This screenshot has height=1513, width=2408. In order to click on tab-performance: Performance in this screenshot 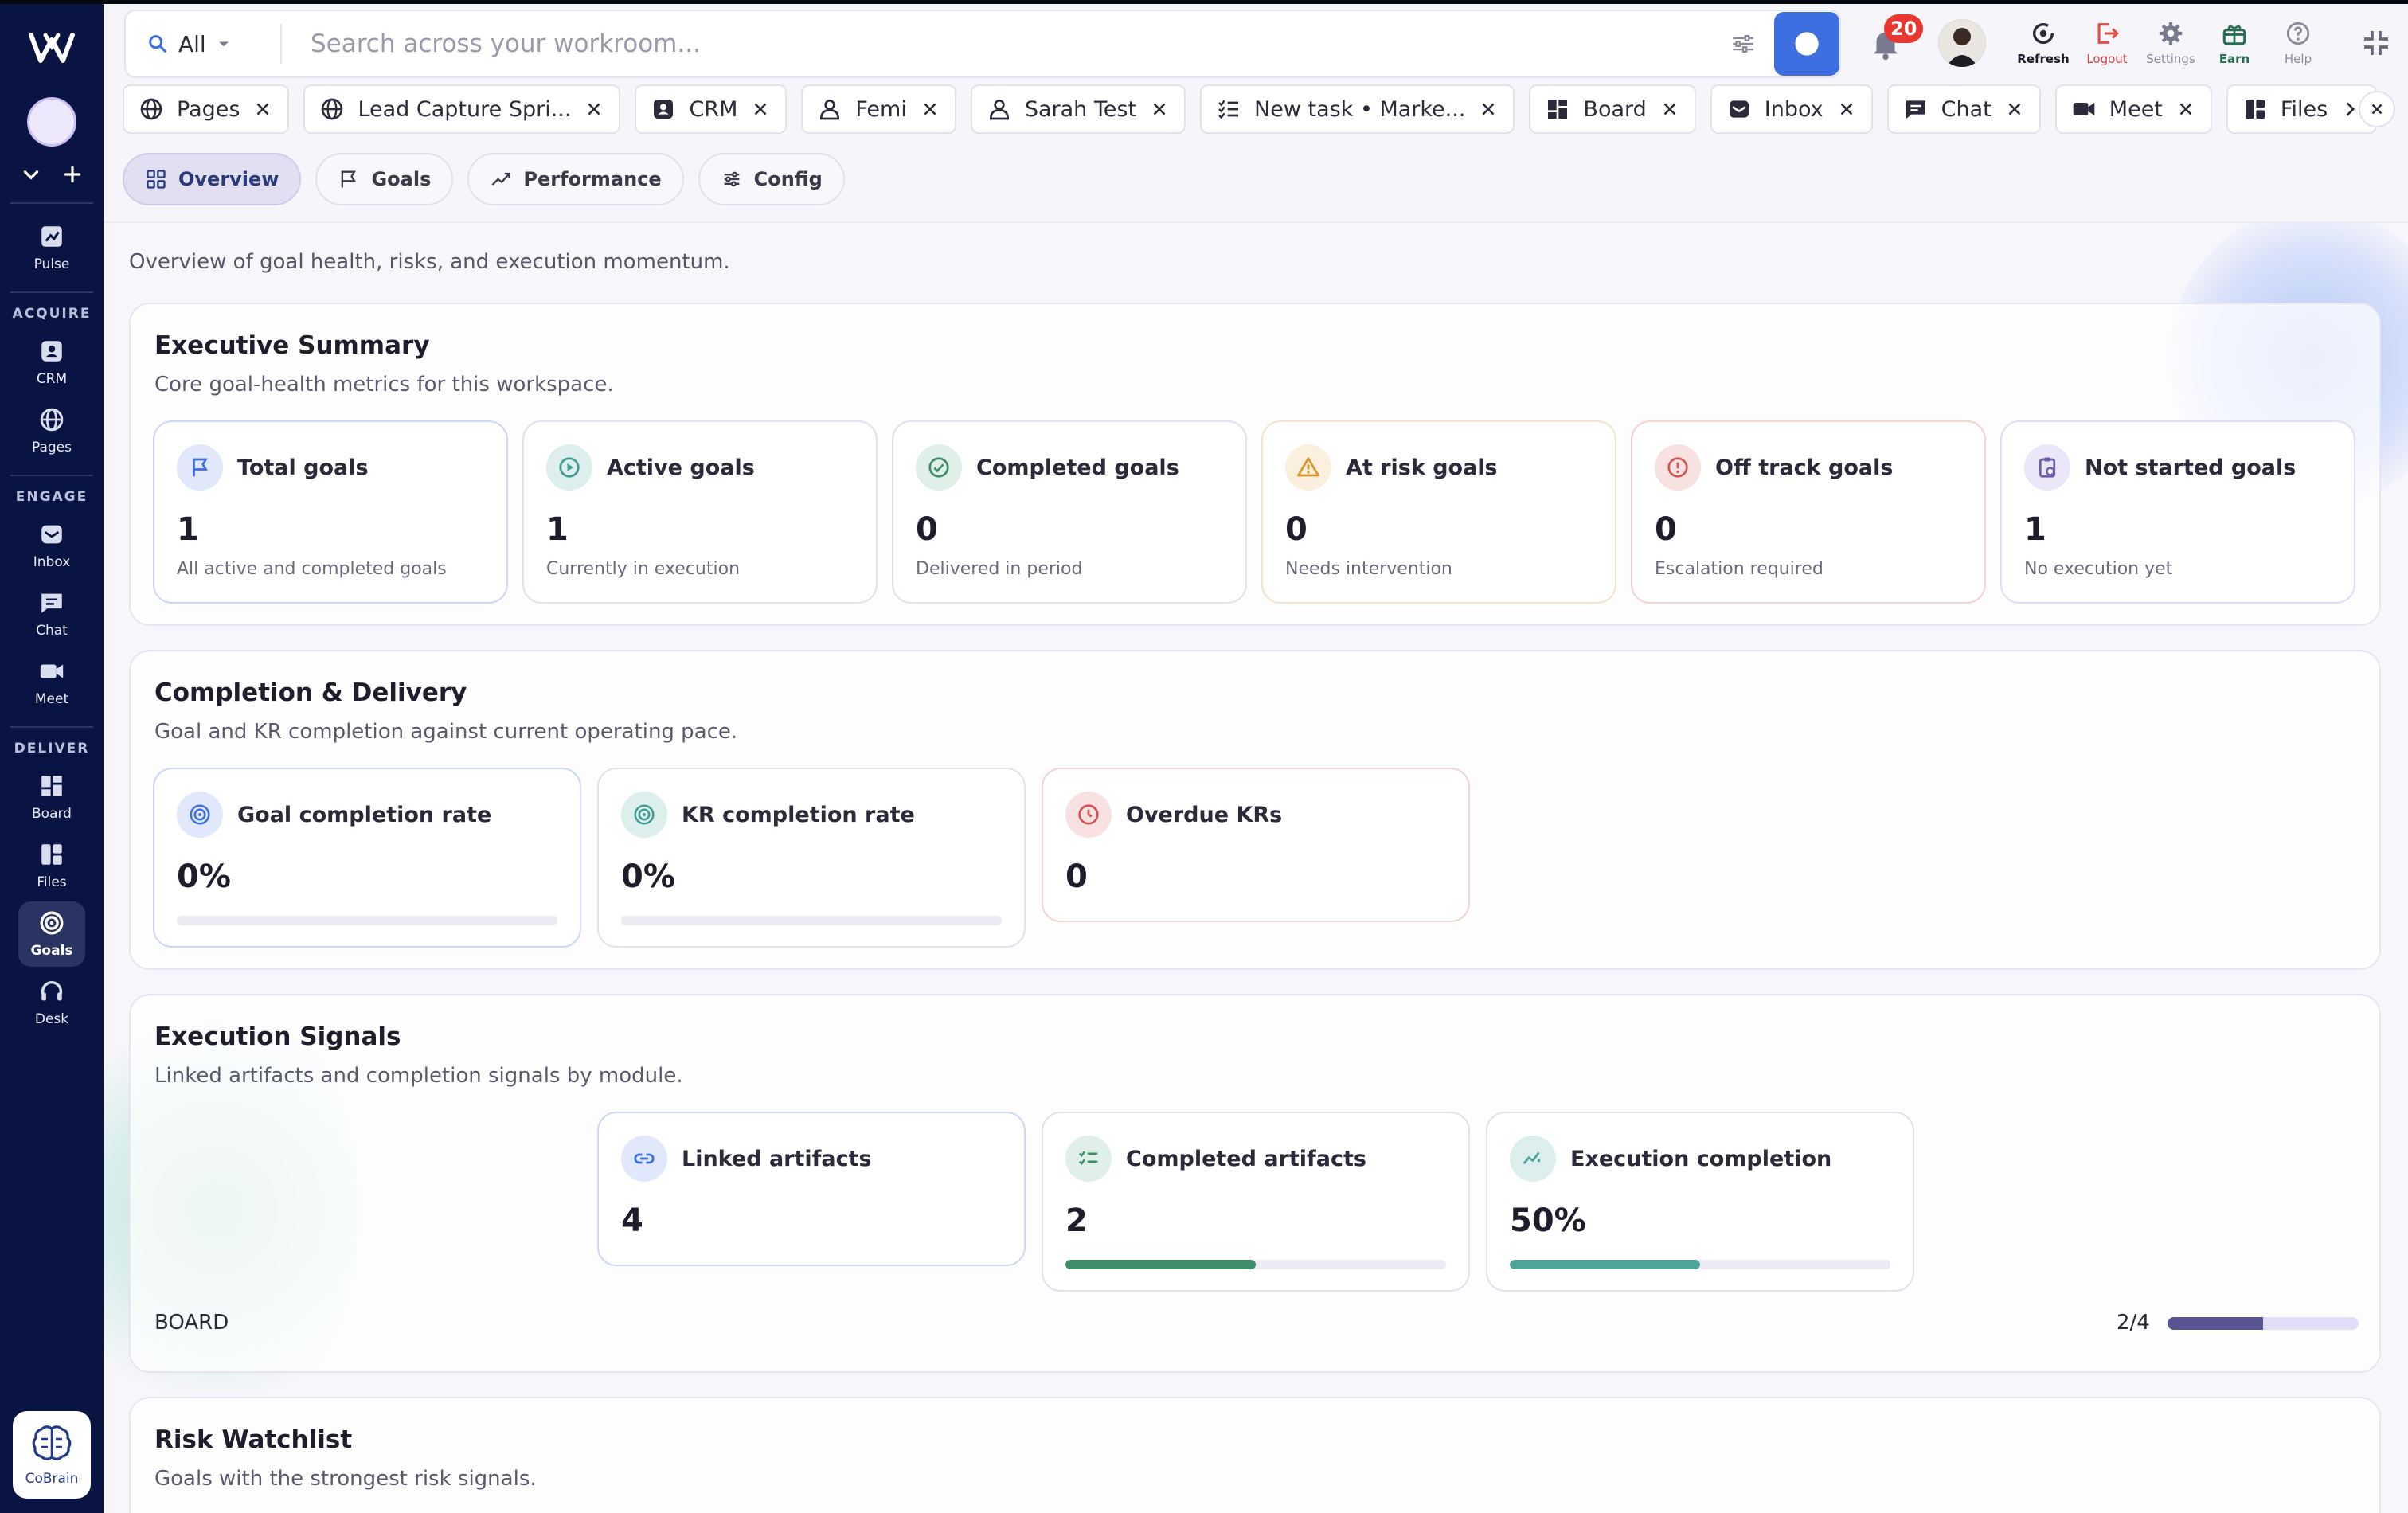, I will do `click(575, 179)`.